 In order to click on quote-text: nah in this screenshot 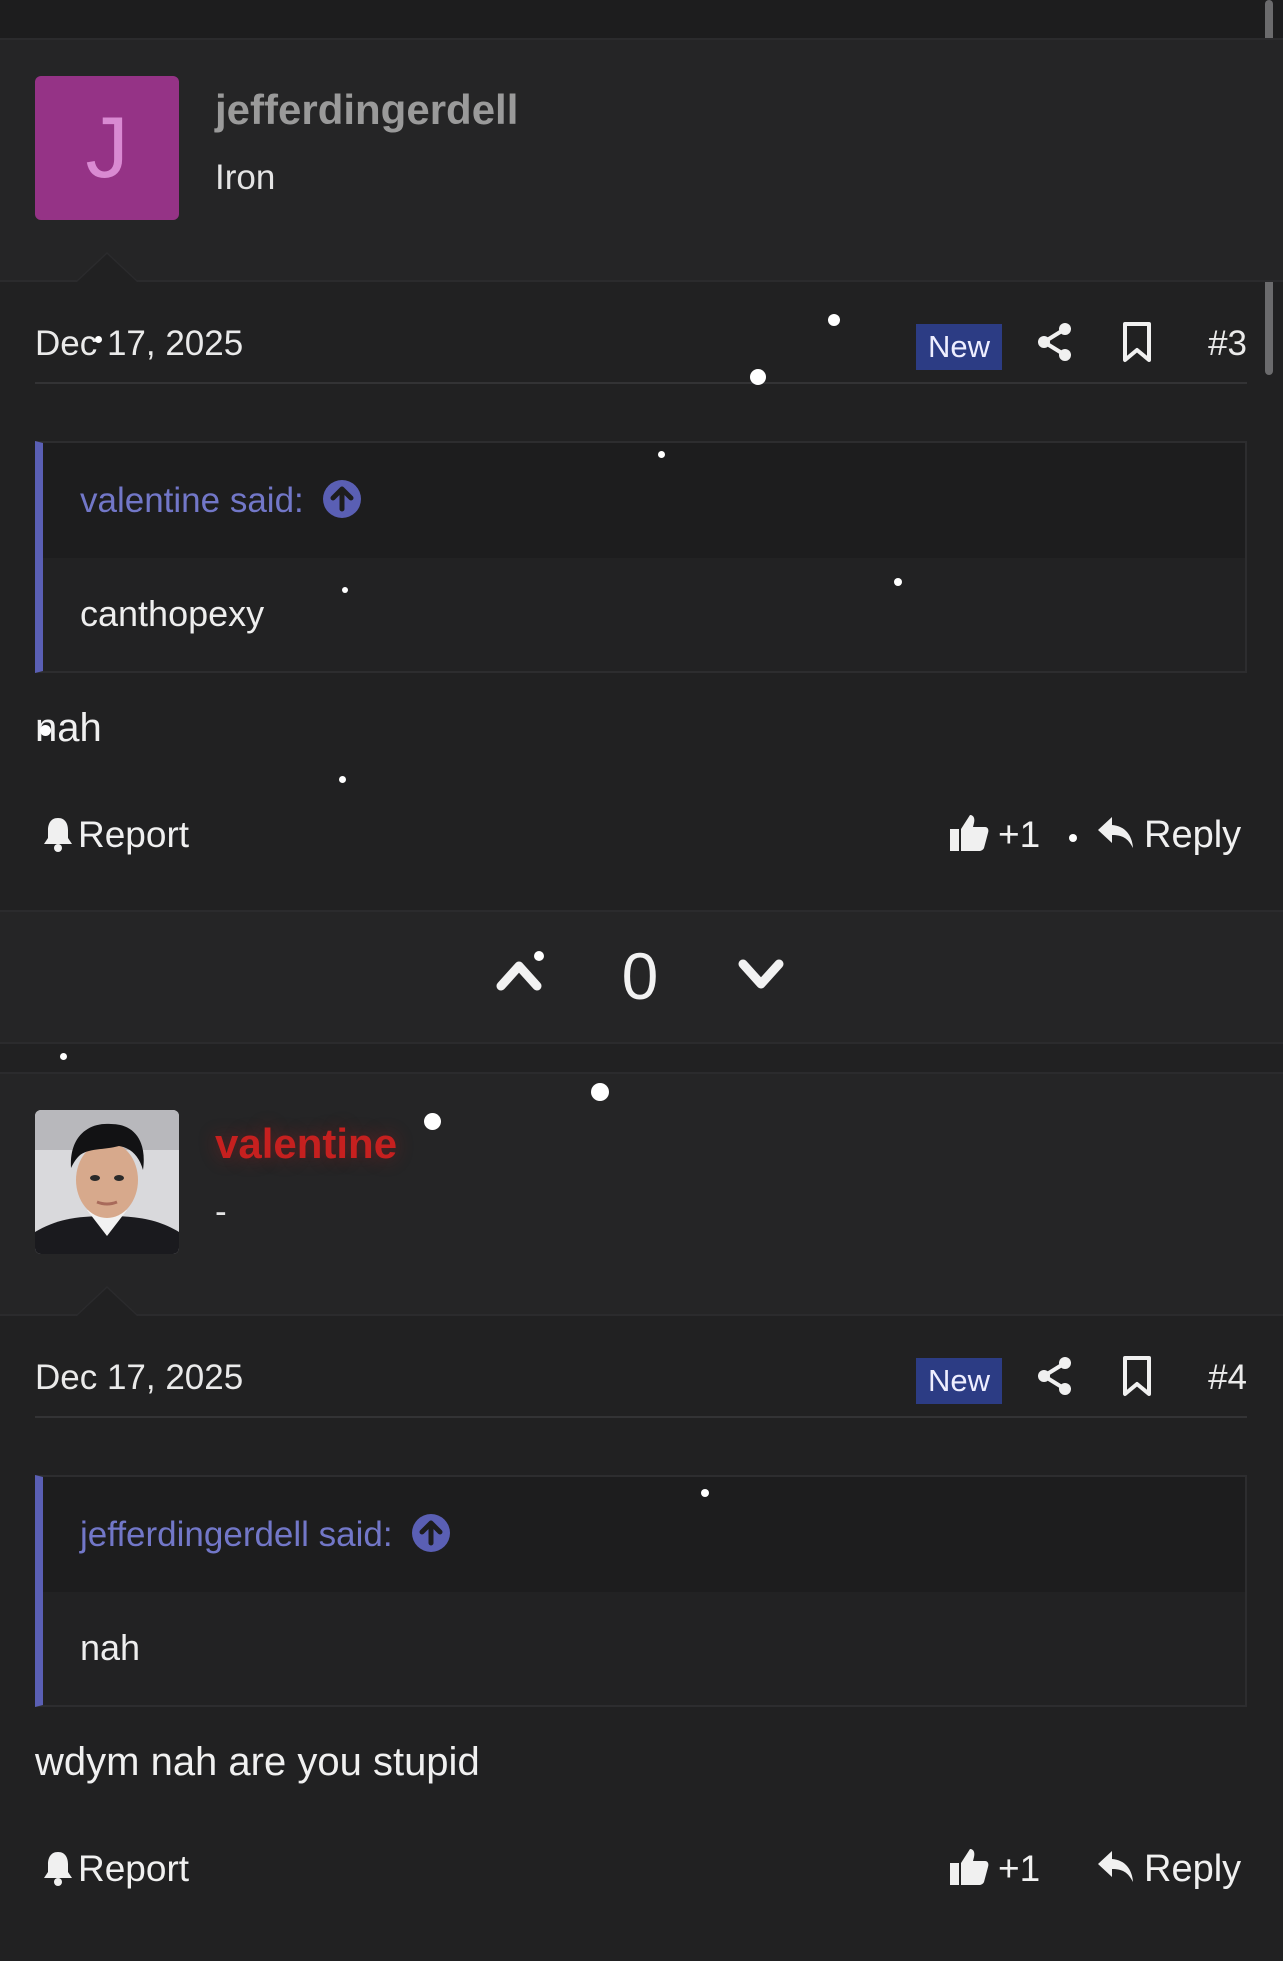, I will do `click(110, 1647)`.